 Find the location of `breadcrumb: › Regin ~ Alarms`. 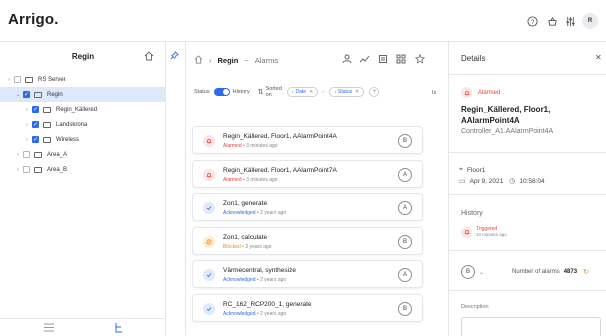

breadcrumb: › Regin ~ Alarms is located at coordinates (239, 60).